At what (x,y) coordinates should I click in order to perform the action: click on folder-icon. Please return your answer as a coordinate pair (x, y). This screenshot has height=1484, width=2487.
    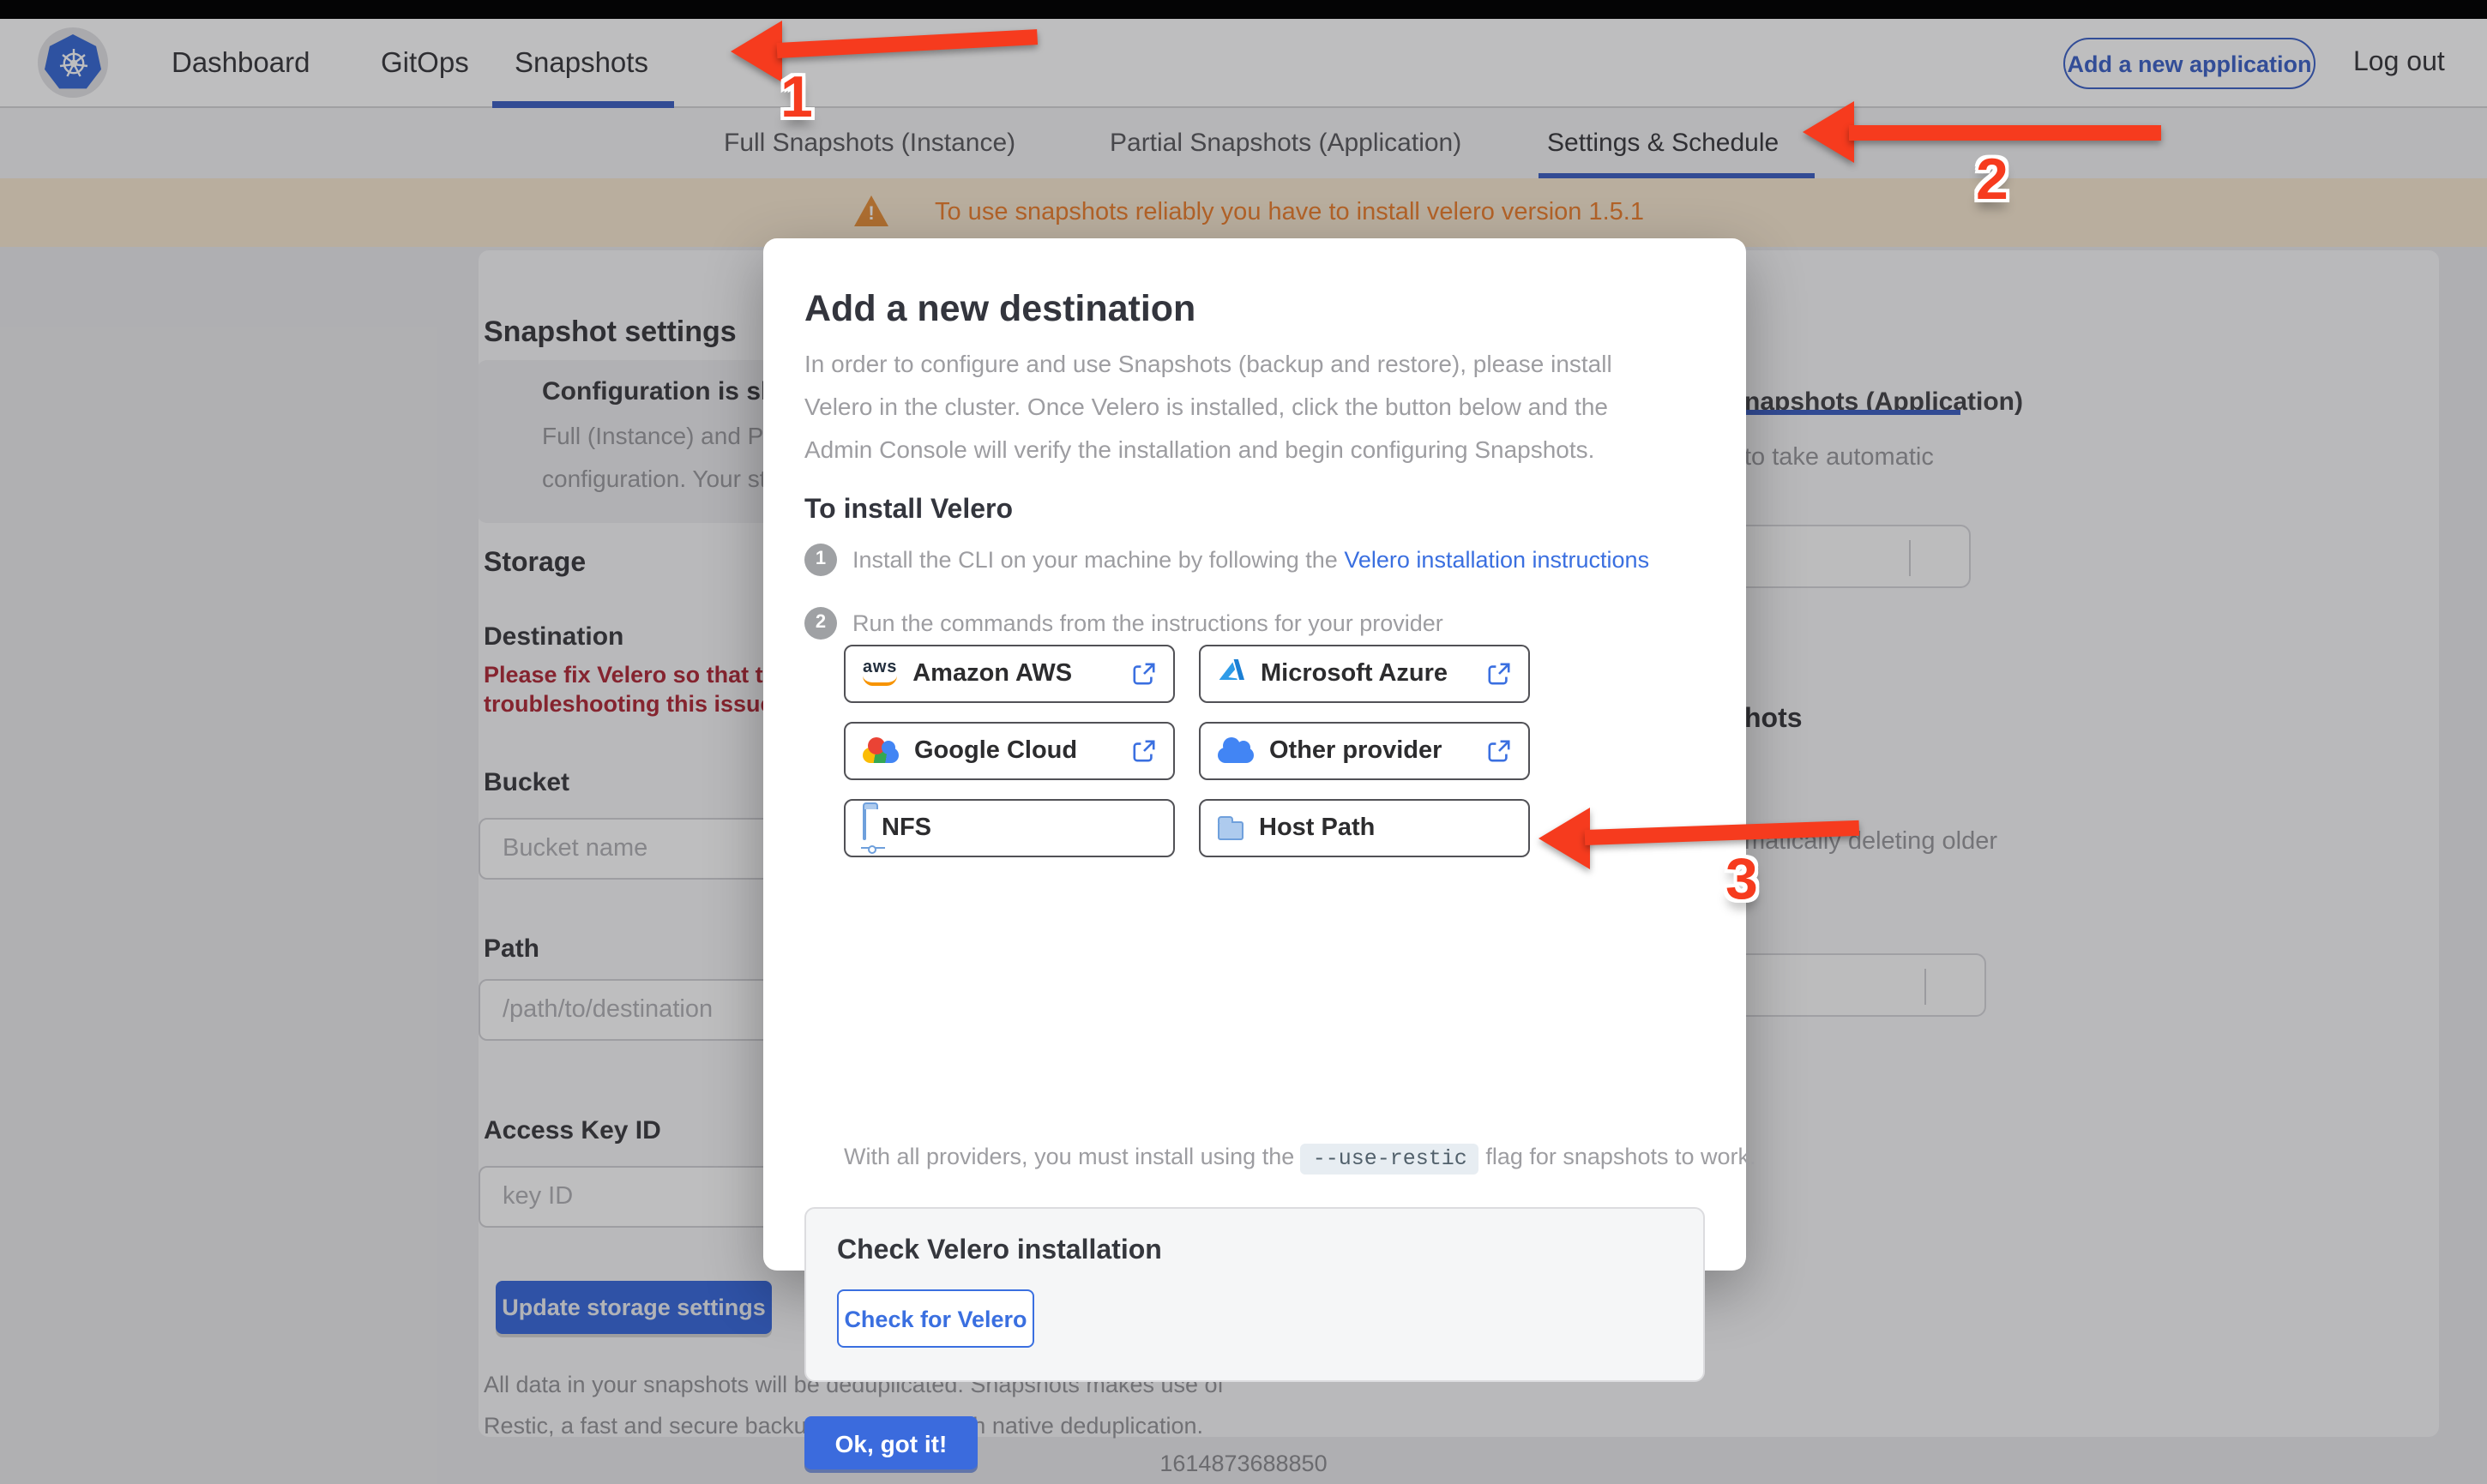
    Looking at the image, I should click on (1231, 828).